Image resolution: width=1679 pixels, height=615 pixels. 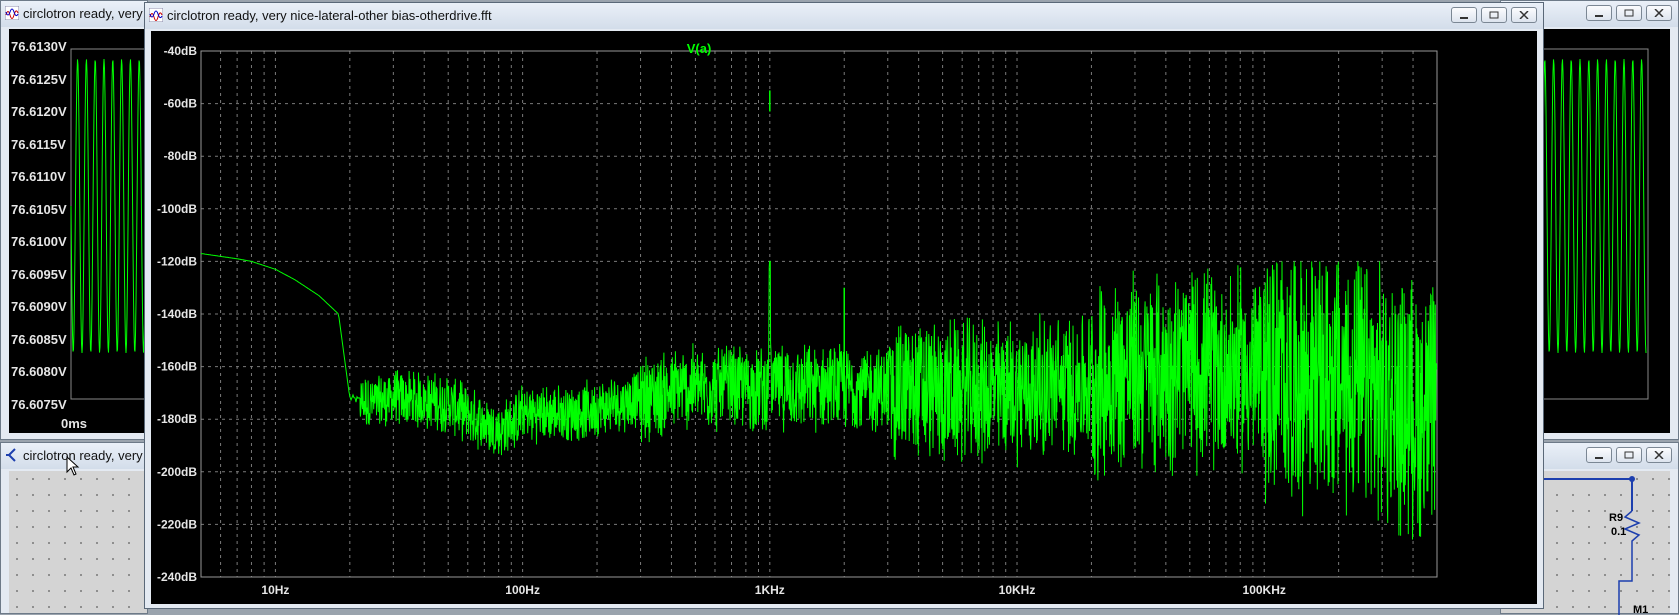 What do you see at coordinates (78, 542) in the screenshot?
I see `schematic-canvas` at bounding box center [78, 542].